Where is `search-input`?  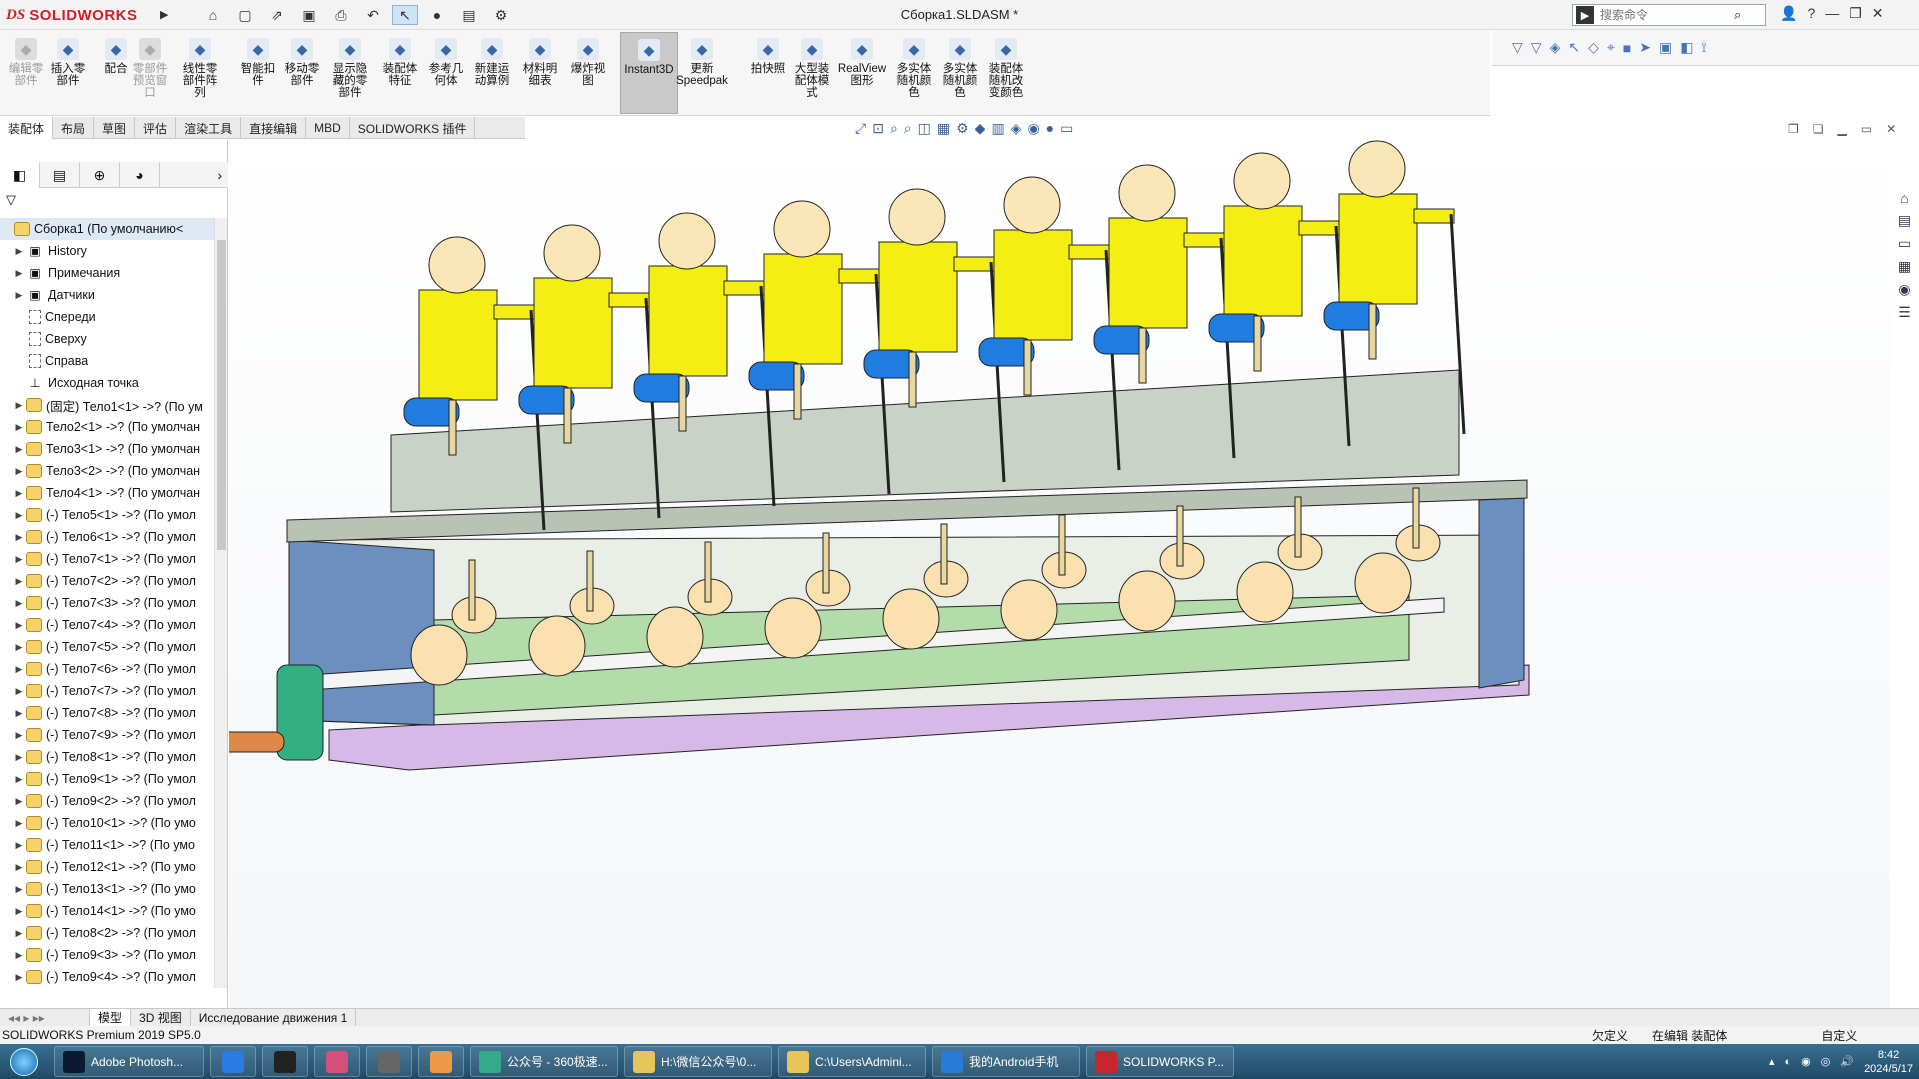
search-input is located at coordinates (1665, 15).